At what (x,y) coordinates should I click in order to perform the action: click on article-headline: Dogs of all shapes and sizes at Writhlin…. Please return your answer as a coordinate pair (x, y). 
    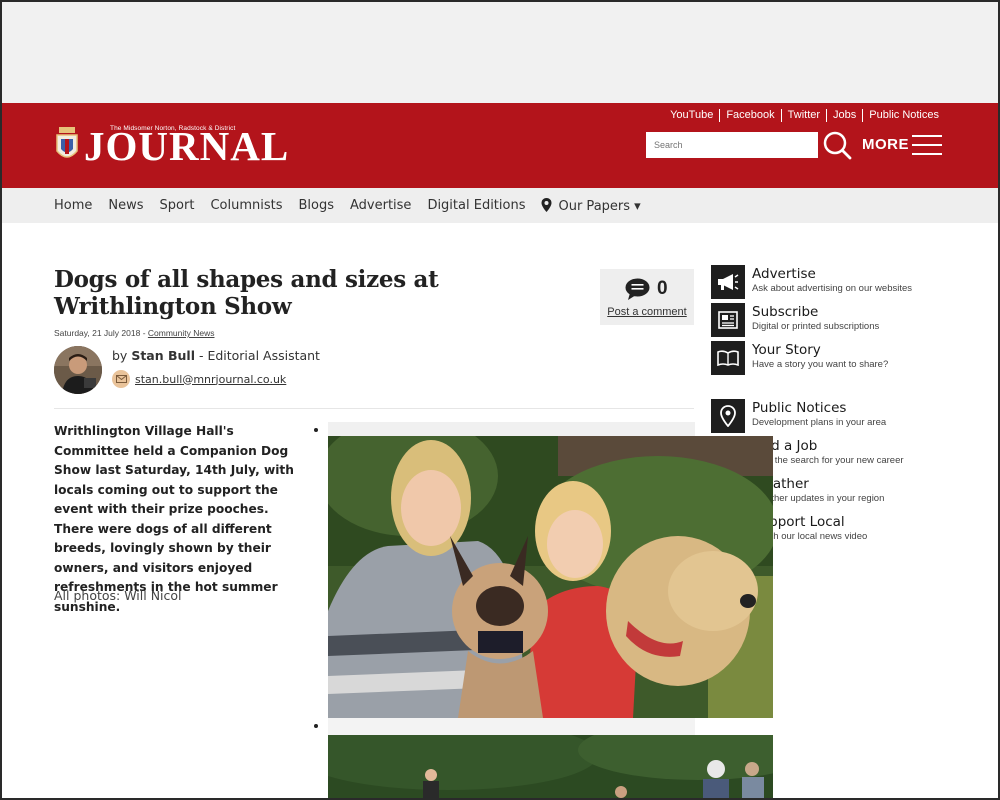
    Looking at the image, I should click on (246, 293).